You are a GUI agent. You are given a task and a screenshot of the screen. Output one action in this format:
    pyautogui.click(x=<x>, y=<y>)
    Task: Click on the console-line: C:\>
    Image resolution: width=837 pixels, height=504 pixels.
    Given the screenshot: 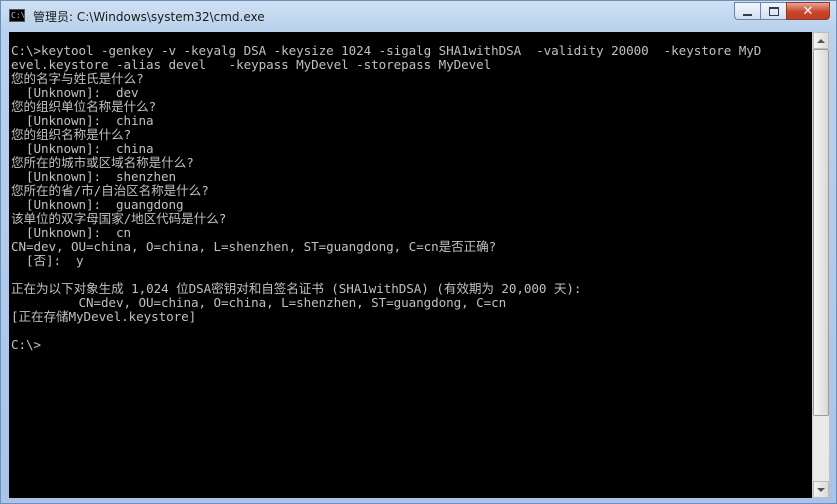 What is the action you would take?
    pyautogui.click(x=26, y=344)
    